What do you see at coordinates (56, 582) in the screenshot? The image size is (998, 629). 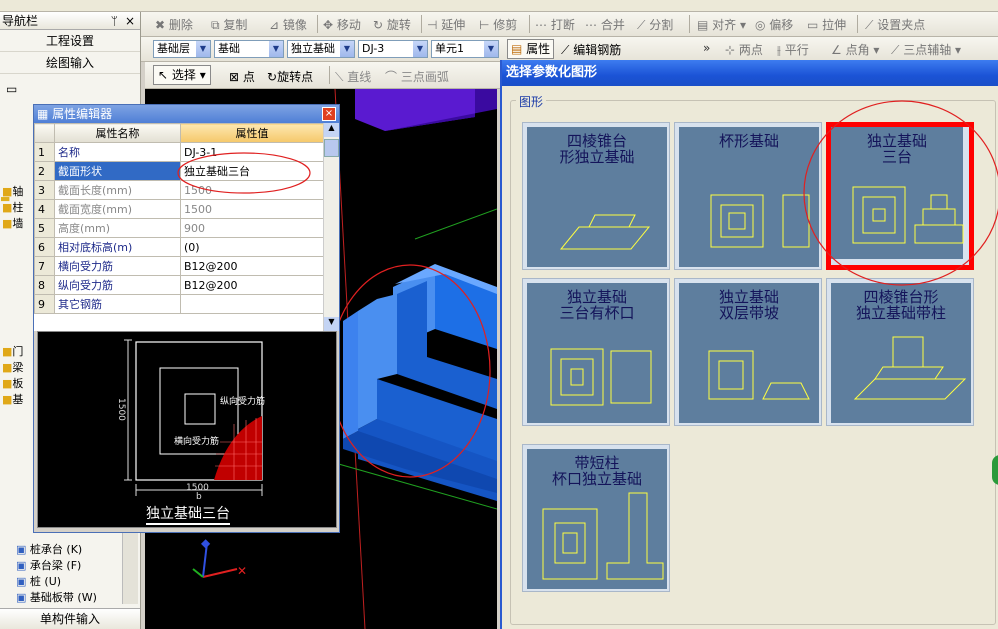 I see `tree-item-pile: ▣ 桩 (U)` at bounding box center [56, 582].